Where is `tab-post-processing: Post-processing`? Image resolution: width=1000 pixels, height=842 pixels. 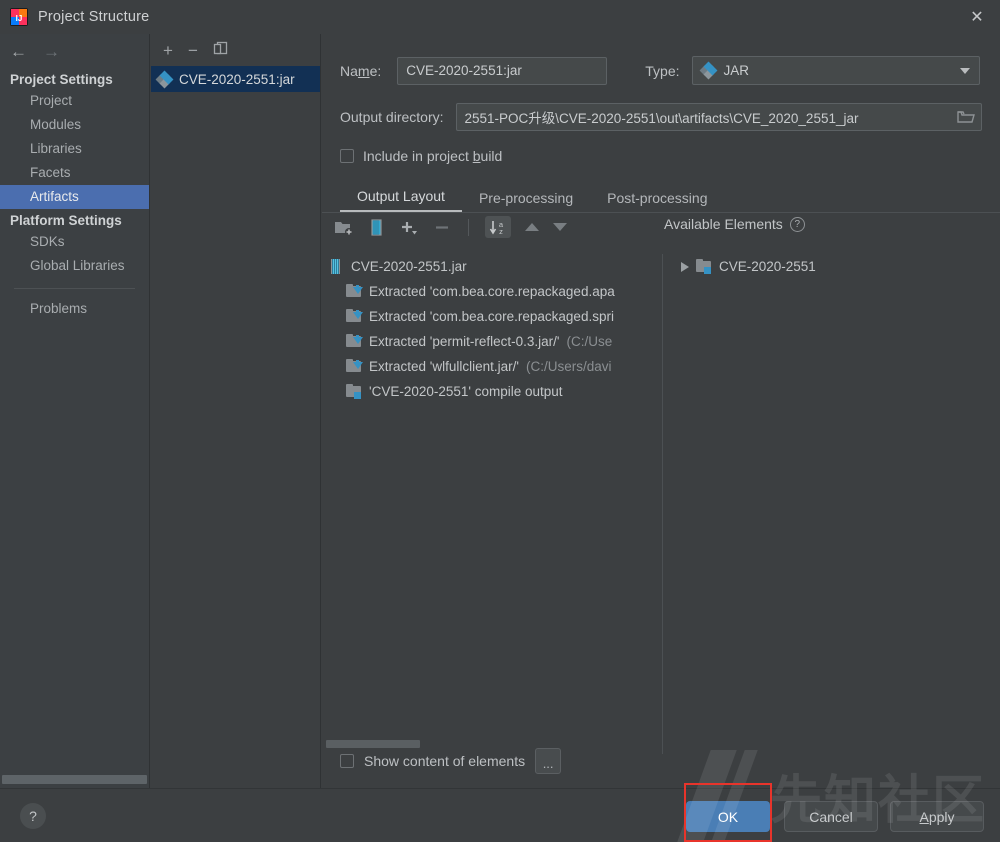
tab-post-processing: Post-processing is located at coordinates (657, 201).